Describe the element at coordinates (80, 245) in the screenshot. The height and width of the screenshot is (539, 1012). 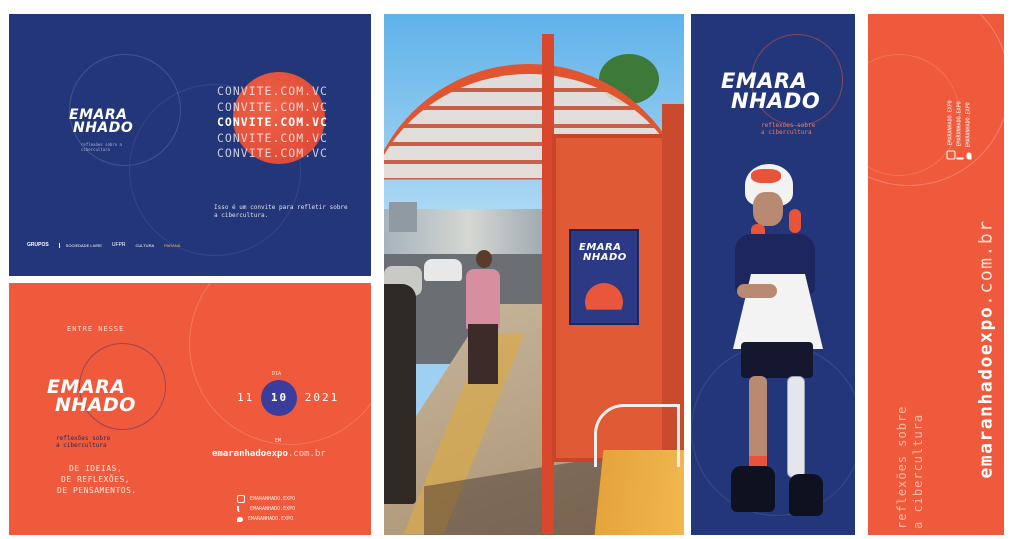
I see `sponsor-logo: SOCIEDADE LIVRE` at that location.